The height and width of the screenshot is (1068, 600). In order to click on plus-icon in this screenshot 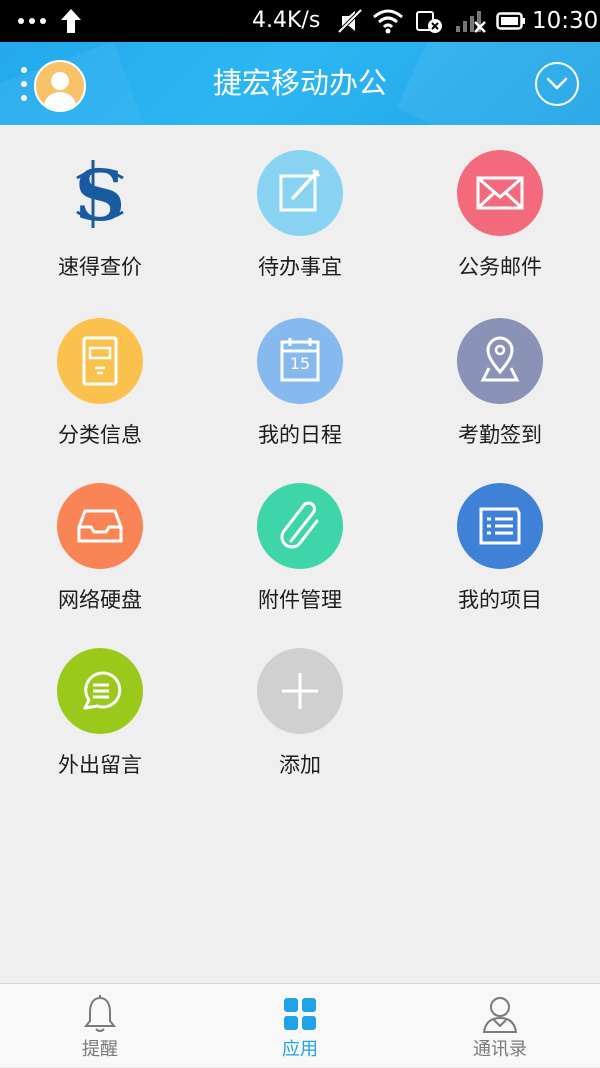, I will do `click(300, 691)`.